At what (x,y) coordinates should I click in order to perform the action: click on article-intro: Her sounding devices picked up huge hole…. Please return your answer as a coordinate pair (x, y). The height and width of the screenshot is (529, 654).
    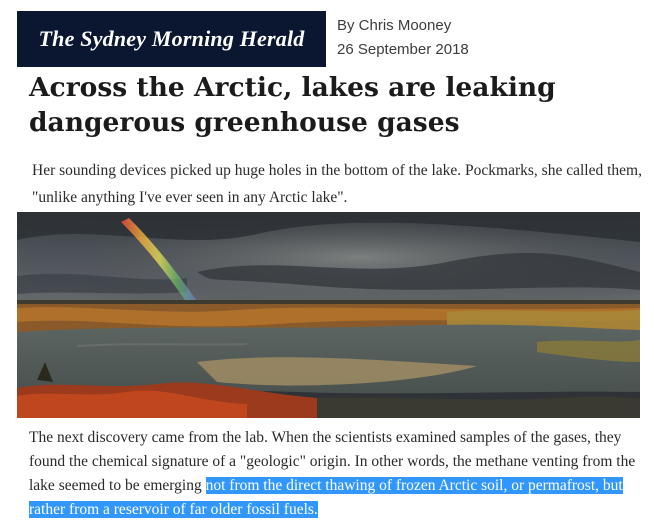
    Looking at the image, I should click on (337, 184).